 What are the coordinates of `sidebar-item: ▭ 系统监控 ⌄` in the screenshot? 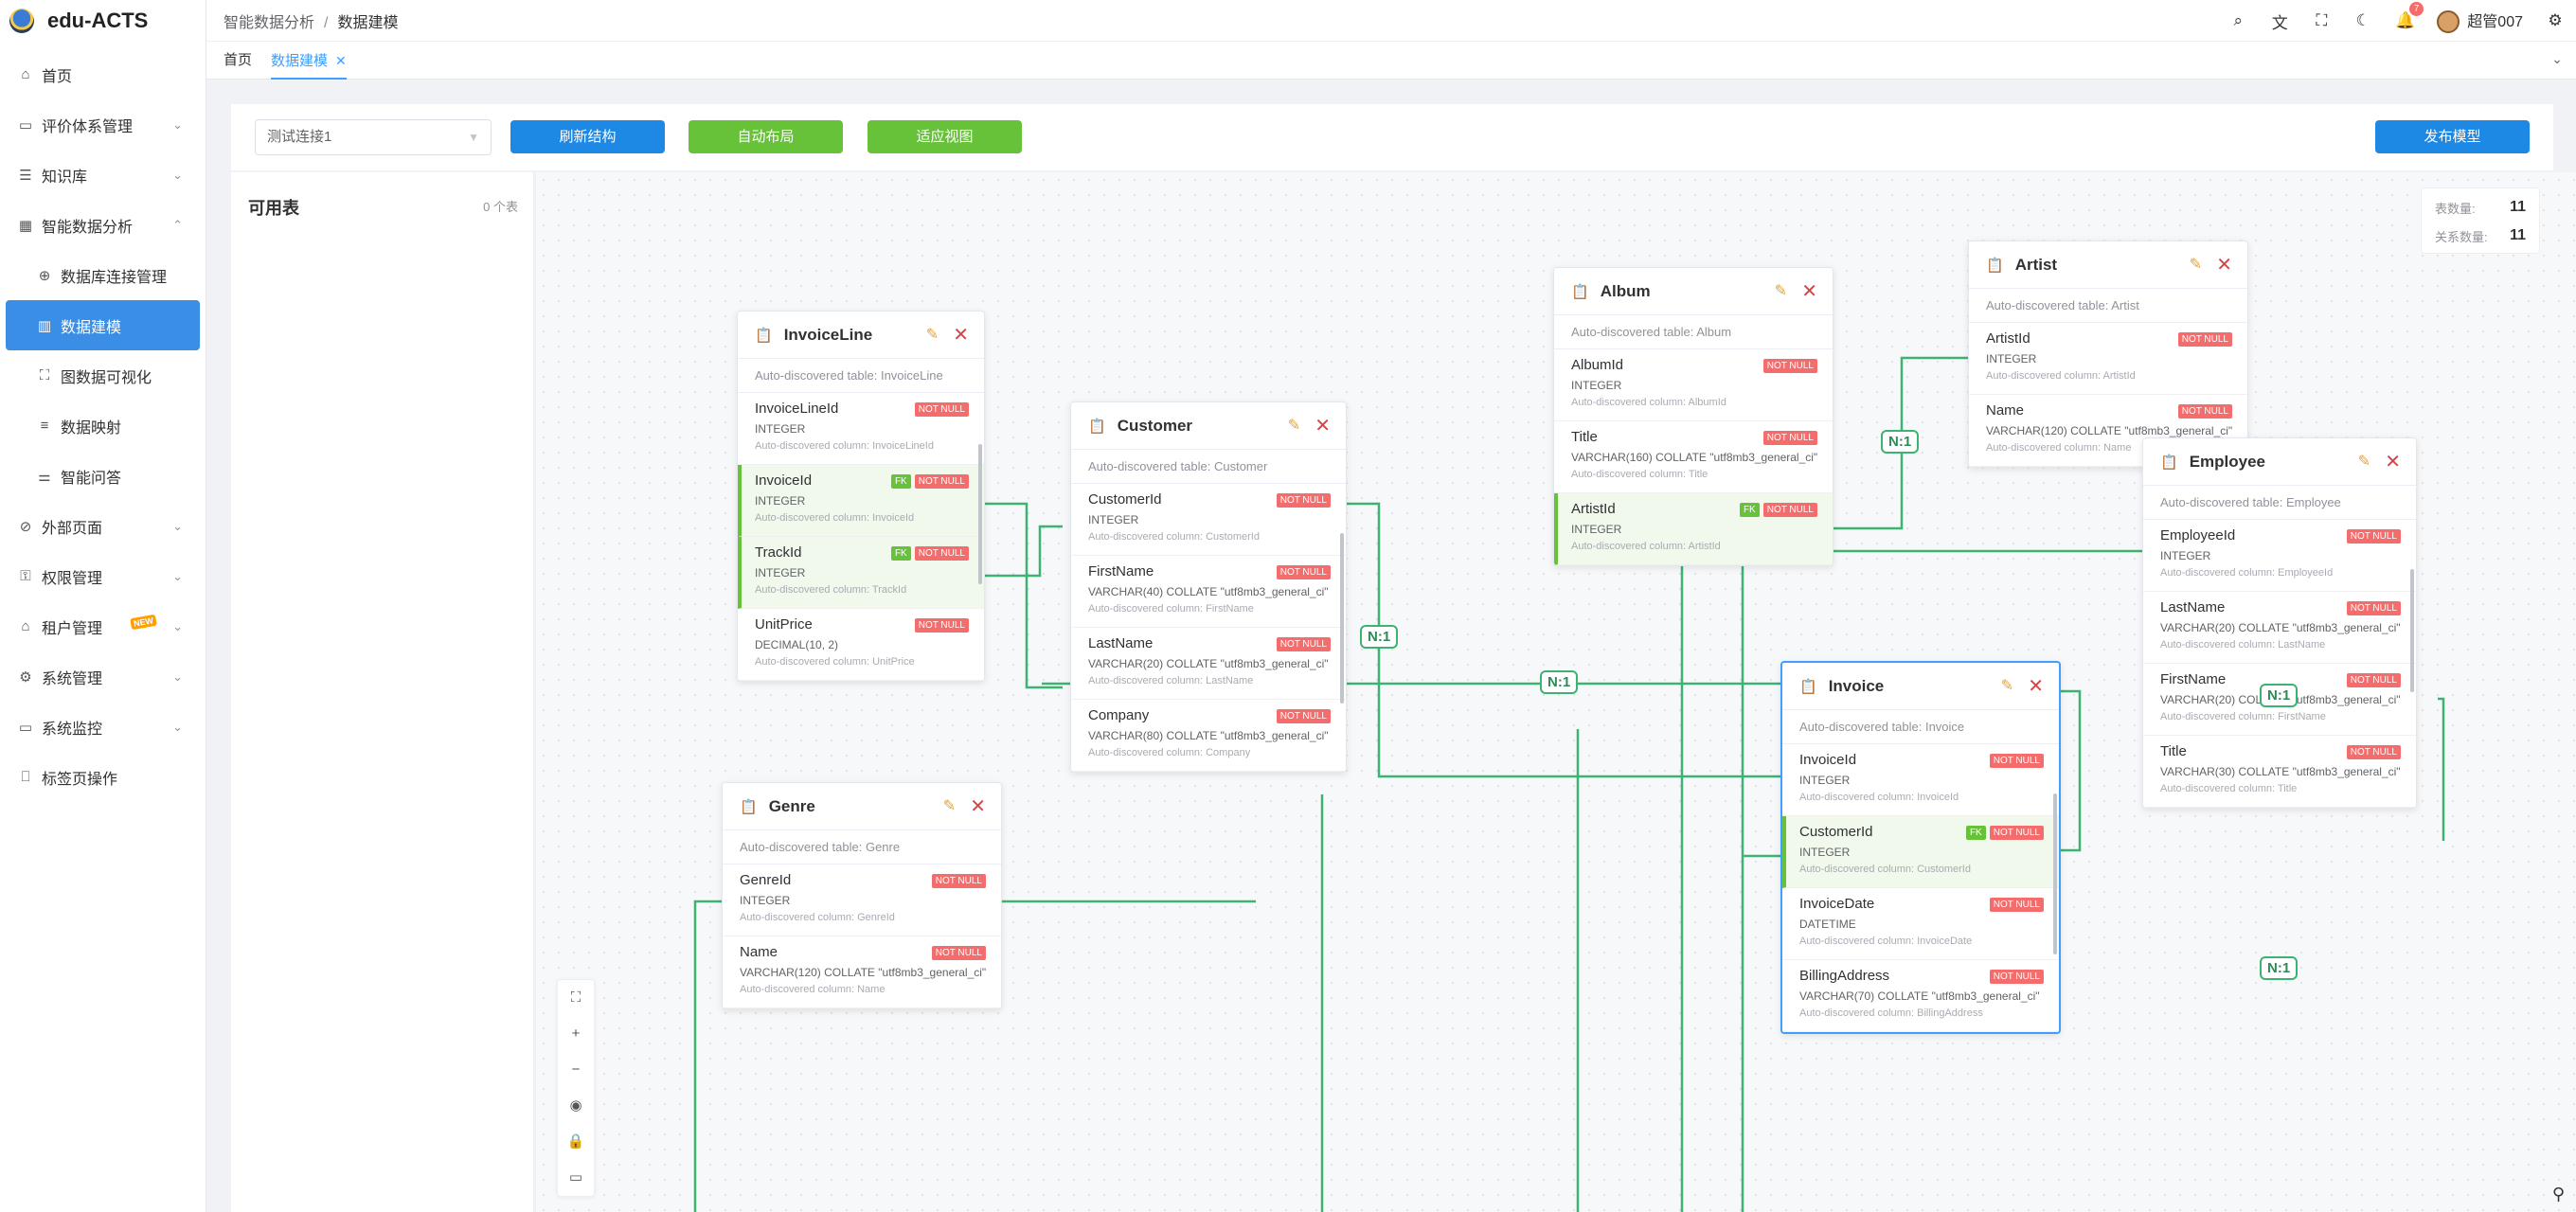 It's located at (103, 727).